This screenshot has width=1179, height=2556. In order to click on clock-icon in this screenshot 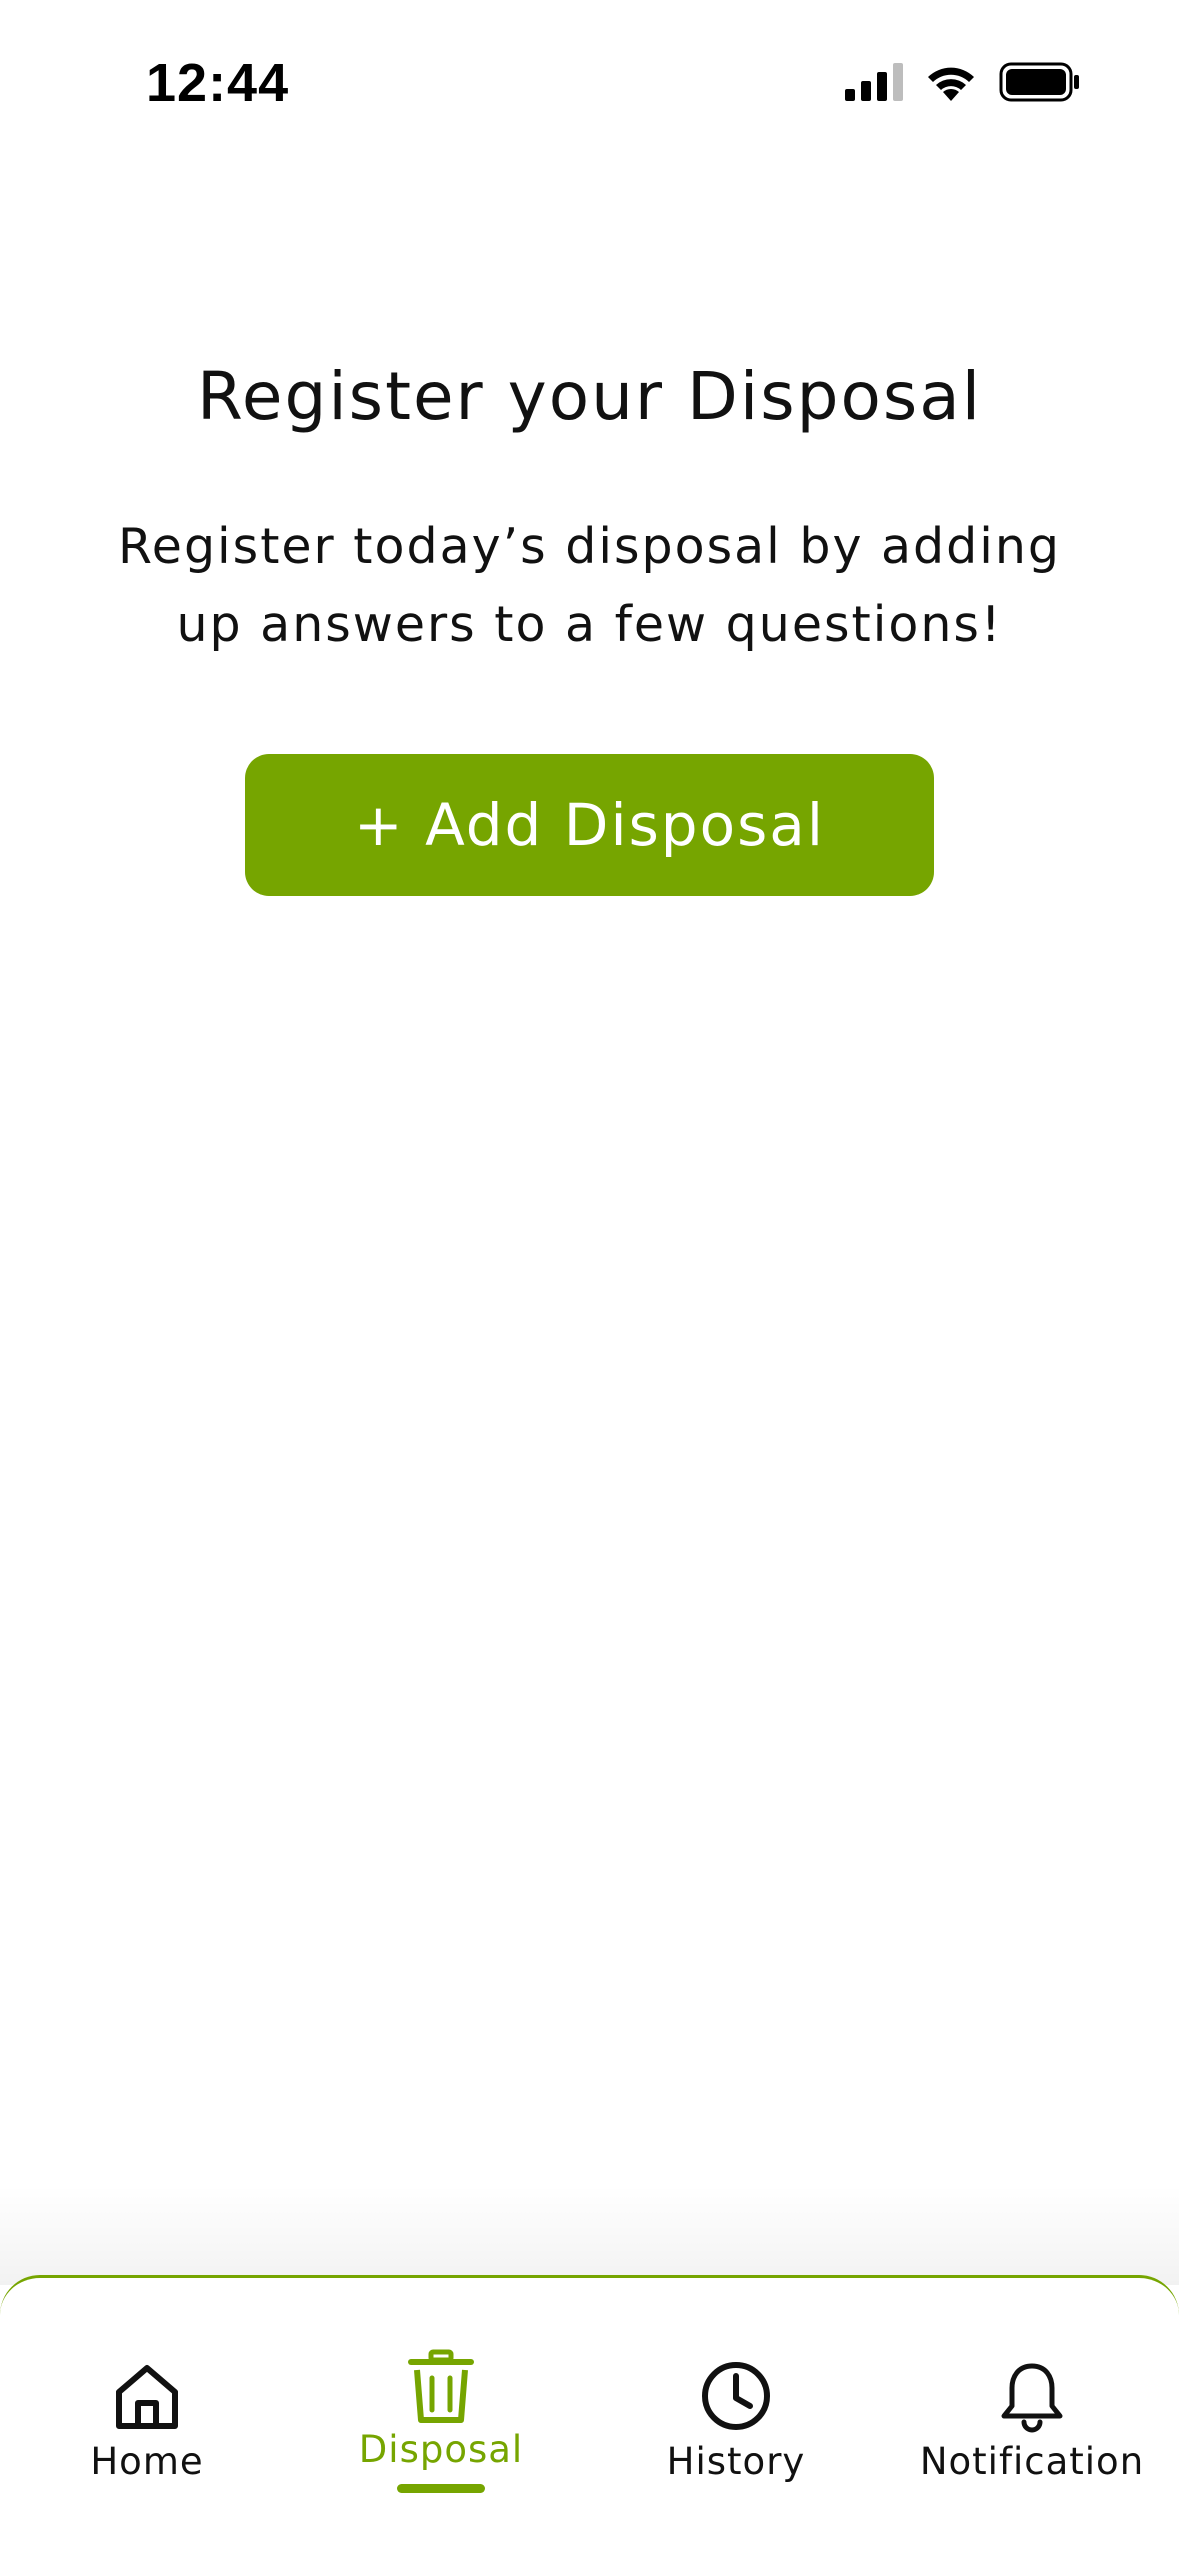, I will do `click(736, 2396)`.